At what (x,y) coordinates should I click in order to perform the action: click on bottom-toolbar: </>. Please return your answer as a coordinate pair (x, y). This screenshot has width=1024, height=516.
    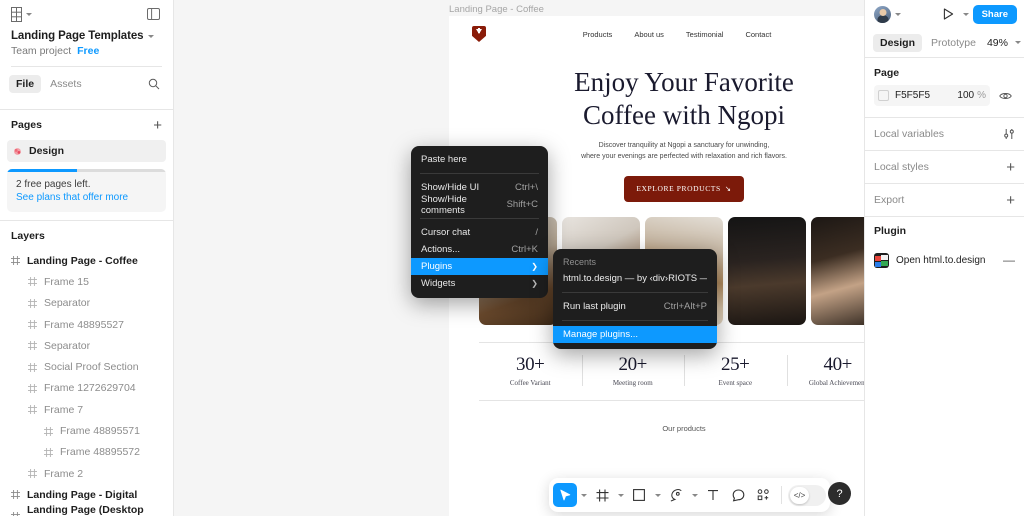
    Looking at the image, I should click on (689, 495).